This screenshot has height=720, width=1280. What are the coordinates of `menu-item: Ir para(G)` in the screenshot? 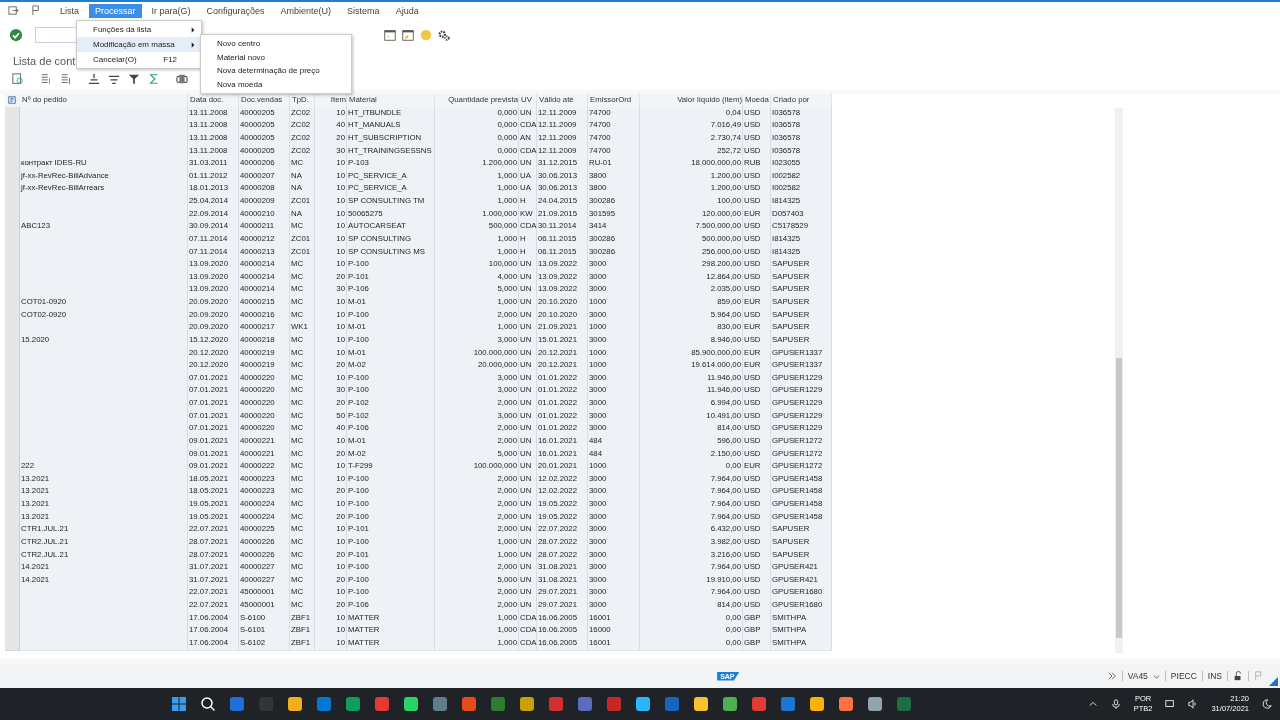 It's located at (171, 10).